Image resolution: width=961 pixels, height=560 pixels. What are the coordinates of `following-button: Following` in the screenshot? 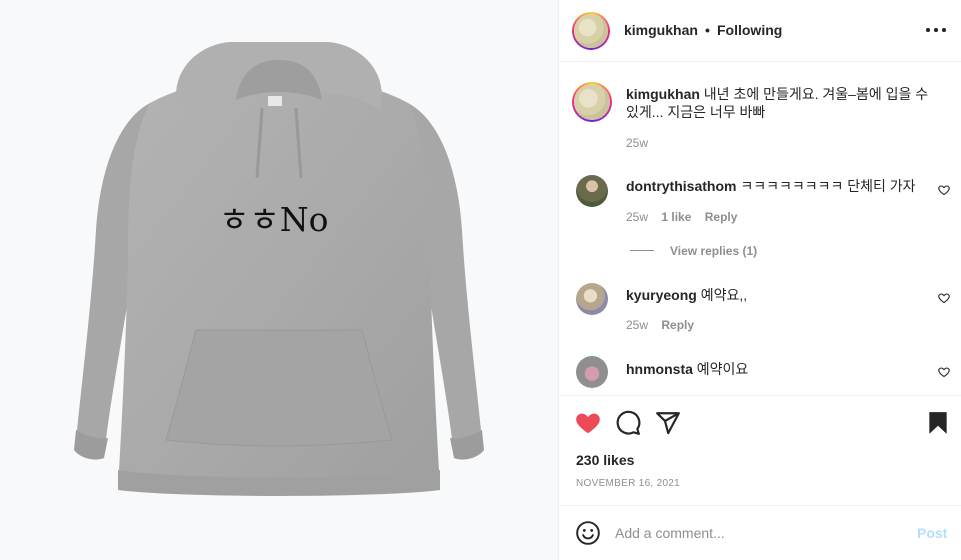 It's located at (749, 30).